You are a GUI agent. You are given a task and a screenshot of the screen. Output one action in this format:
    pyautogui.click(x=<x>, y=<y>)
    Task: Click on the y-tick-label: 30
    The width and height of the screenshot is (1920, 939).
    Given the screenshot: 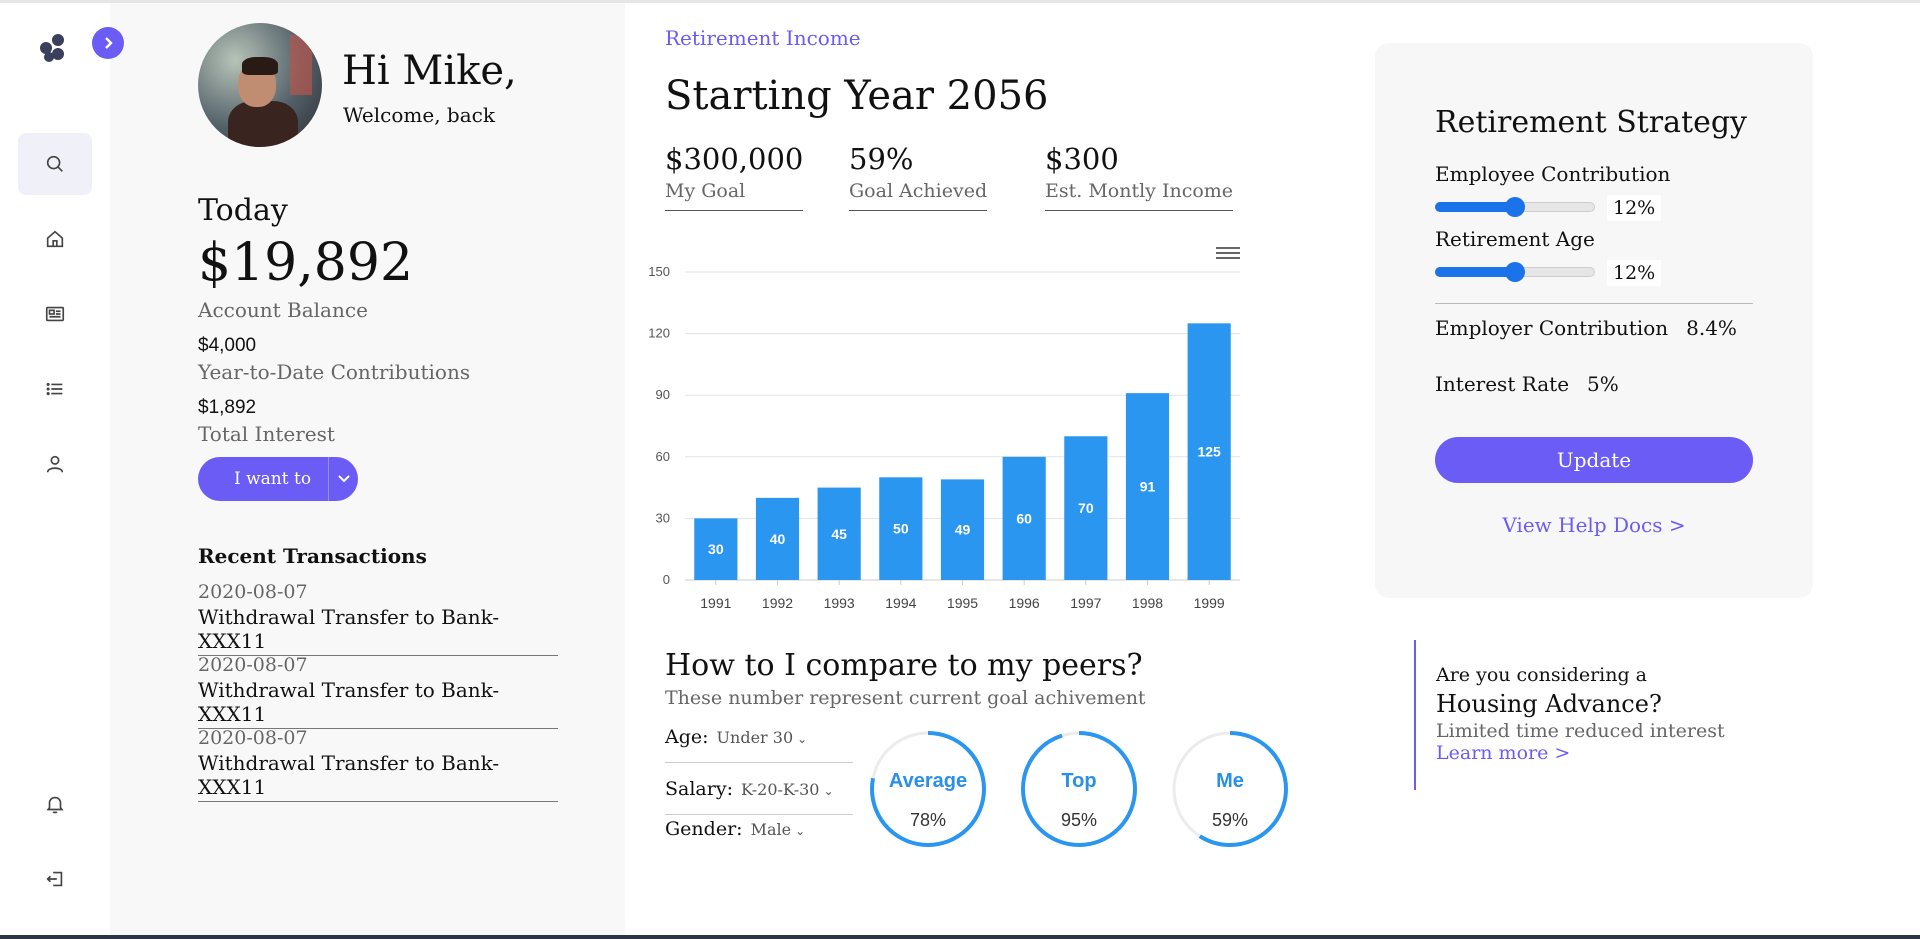 What is the action you would take?
    pyautogui.click(x=663, y=517)
    